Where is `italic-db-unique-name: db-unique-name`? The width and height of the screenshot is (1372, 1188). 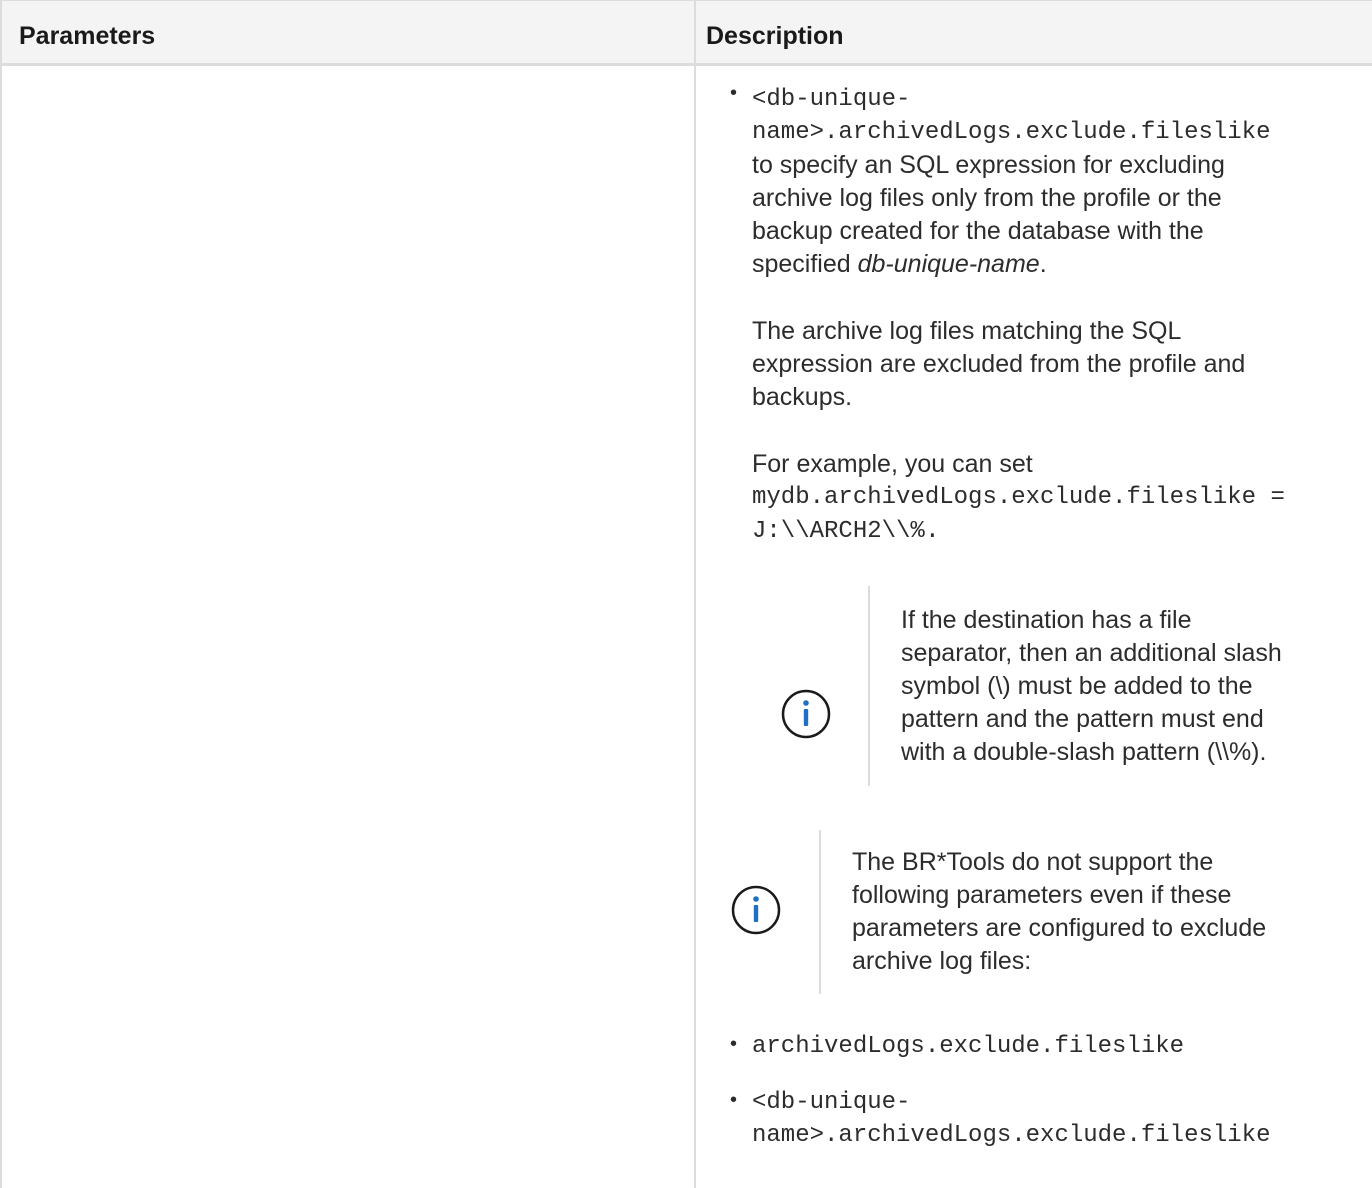
italic-db-unique-name: db-unique-name is located at coordinates (948, 264).